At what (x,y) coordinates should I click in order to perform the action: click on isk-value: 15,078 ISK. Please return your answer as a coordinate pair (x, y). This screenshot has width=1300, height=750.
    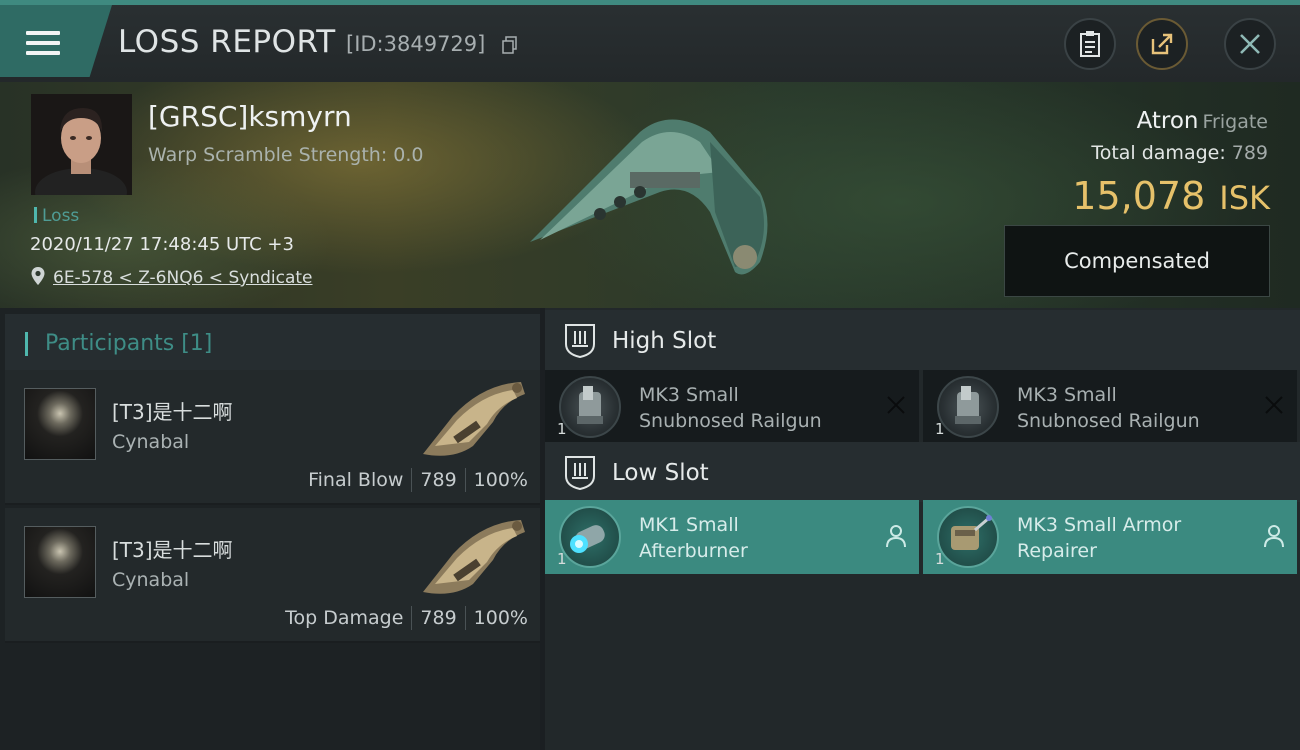
    Looking at the image, I should click on (1171, 196).